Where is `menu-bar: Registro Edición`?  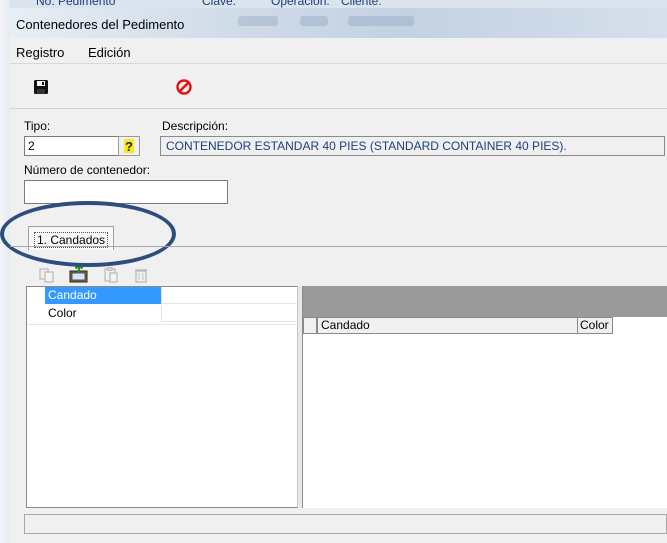
menu-bar: Registro Edición is located at coordinates (338, 52).